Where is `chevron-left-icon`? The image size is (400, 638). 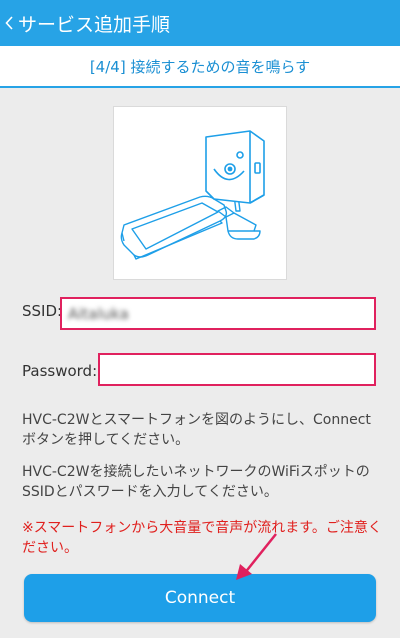 chevron-left-icon is located at coordinates (9, 23).